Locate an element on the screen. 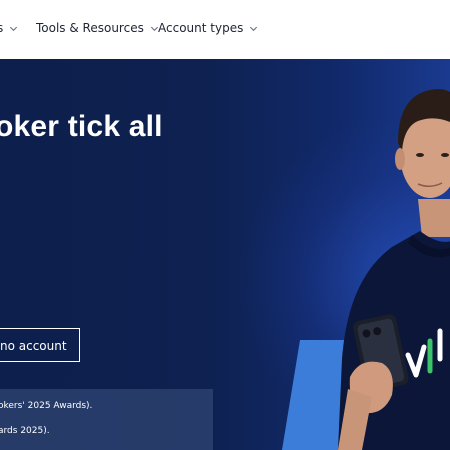 The width and height of the screenshot is (450, 450). award-text: okers' 2025 Awards). is located at coordinates (46, 406).